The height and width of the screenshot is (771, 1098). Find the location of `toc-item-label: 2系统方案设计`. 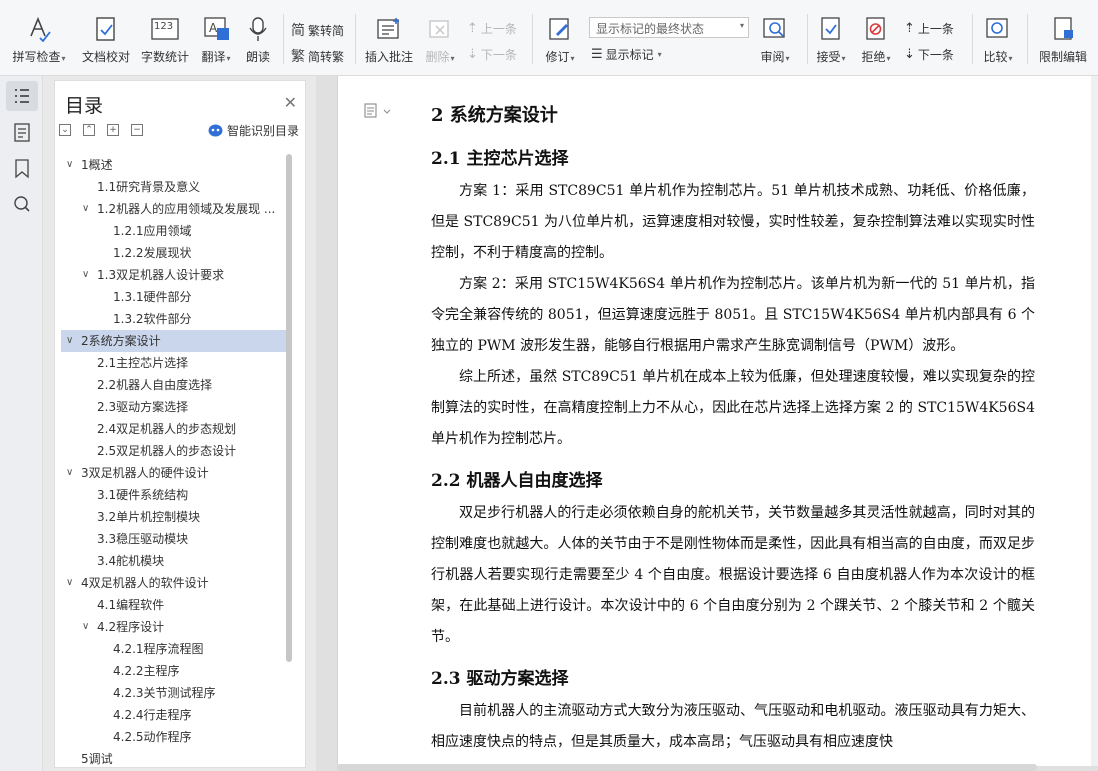

toc-item-label: 2系统方案设计 is located at coordinates (121, 341).